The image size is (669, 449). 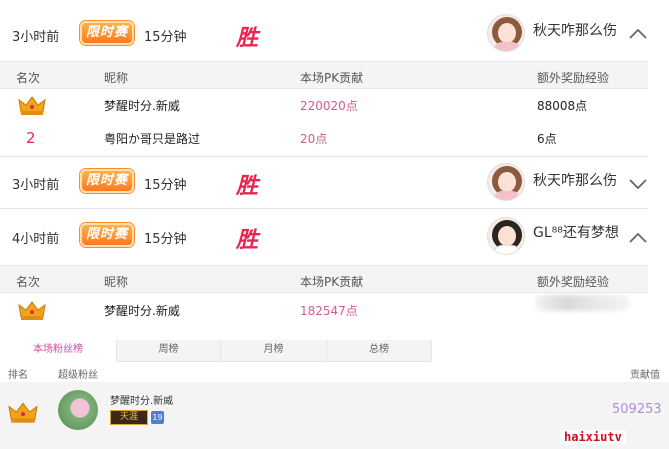 What do you see at coordinates (36, 239) in the screenshot?
I see `battle-time: 4小时前` at bounding box center [36, 239].